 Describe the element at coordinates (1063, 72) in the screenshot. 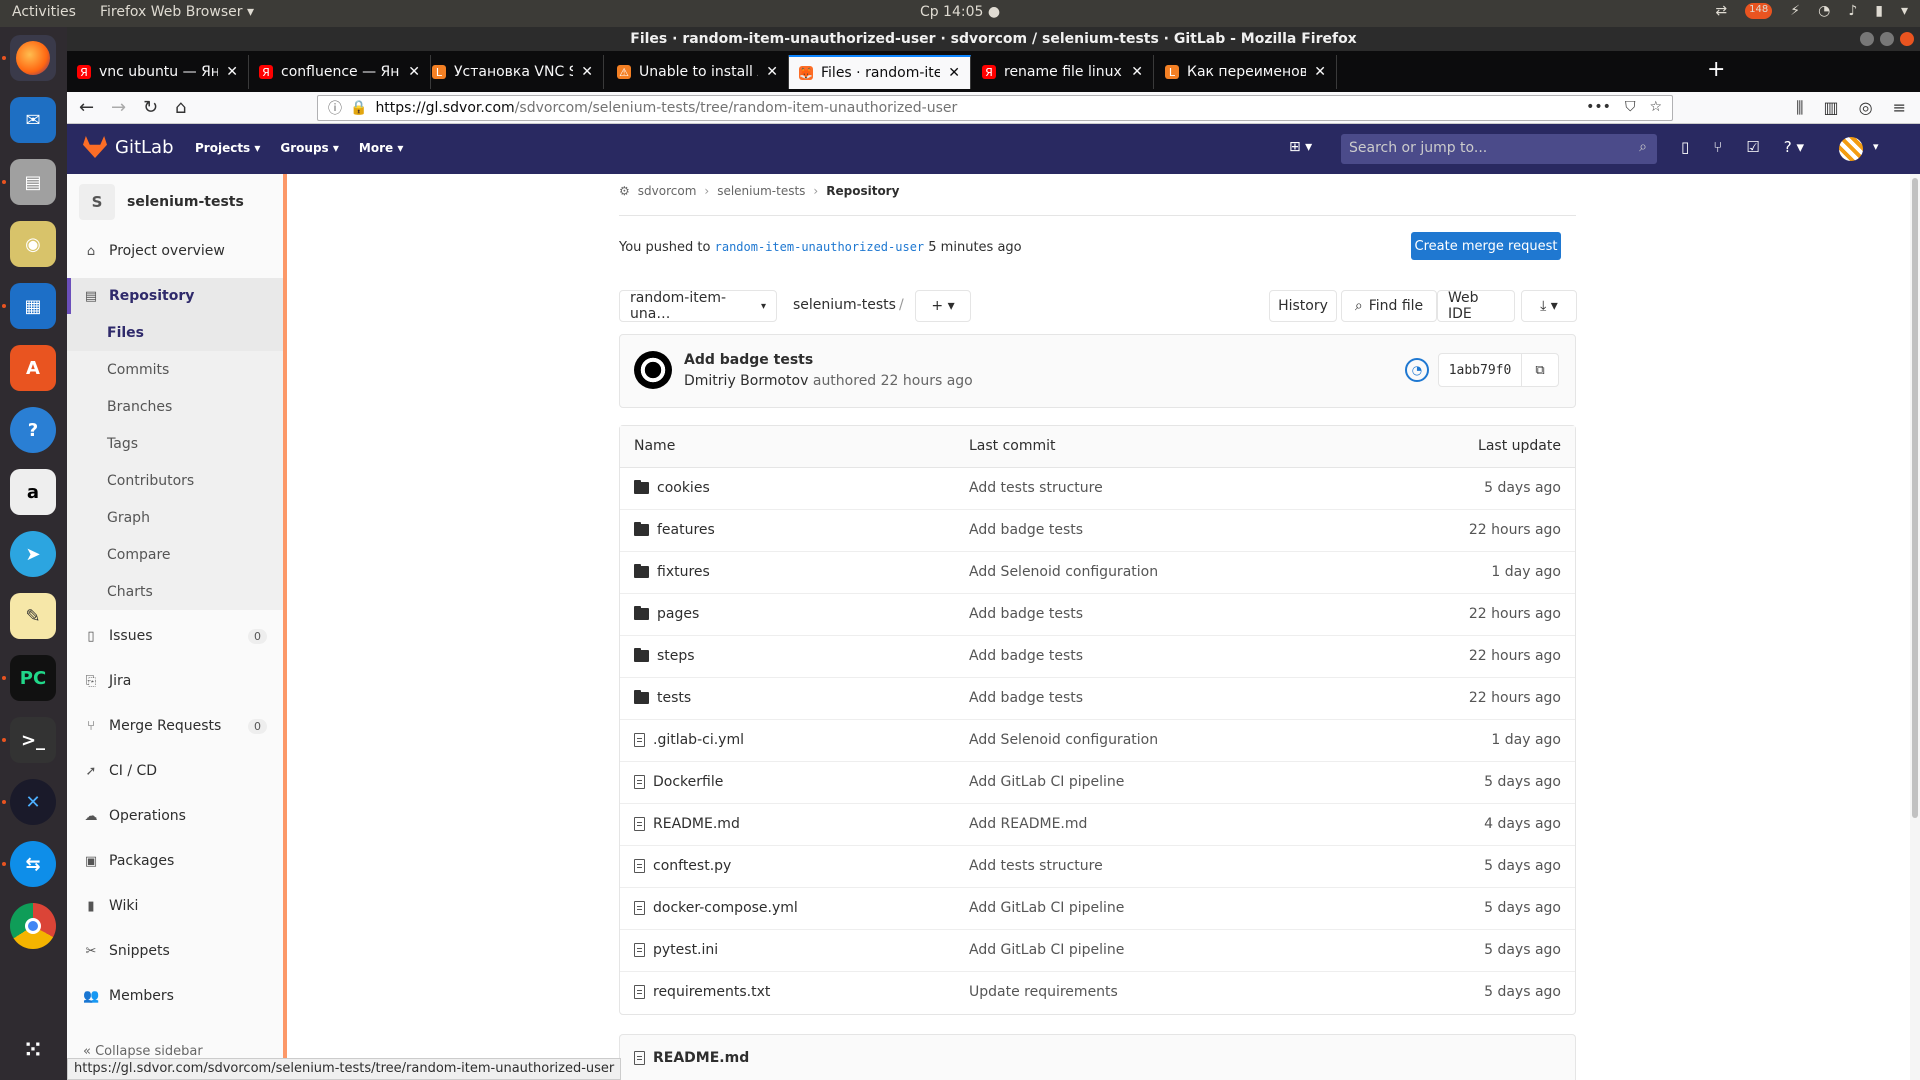

I see `browser-tab: Яrename file linux — Янде ✕` at that location.